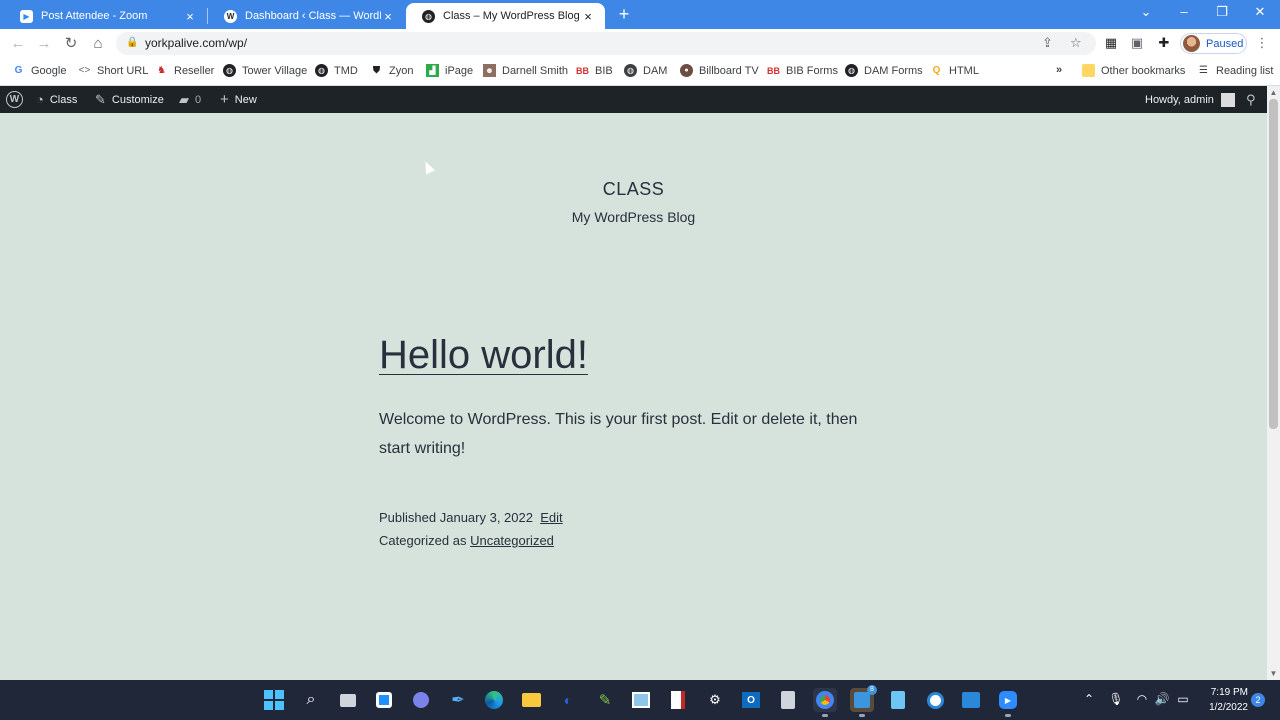 This screenshot has height=720, width=1280. What do you see at coordinates (1142, 699) in the screenshot?
I see `wifi-icon: ◠` at bounding box center [1142, 699].